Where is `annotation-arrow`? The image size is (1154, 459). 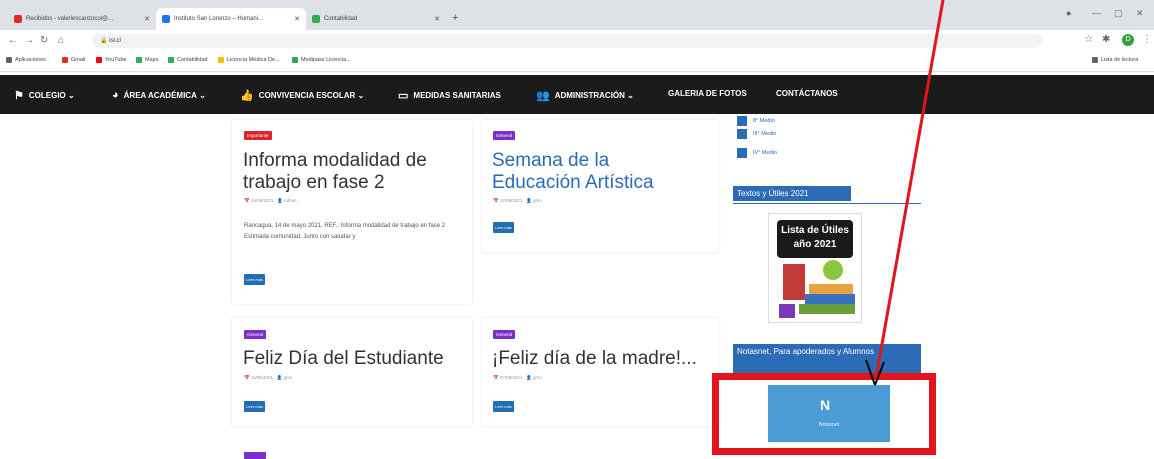 annotation-arrow is located at coordinates (905, 193).